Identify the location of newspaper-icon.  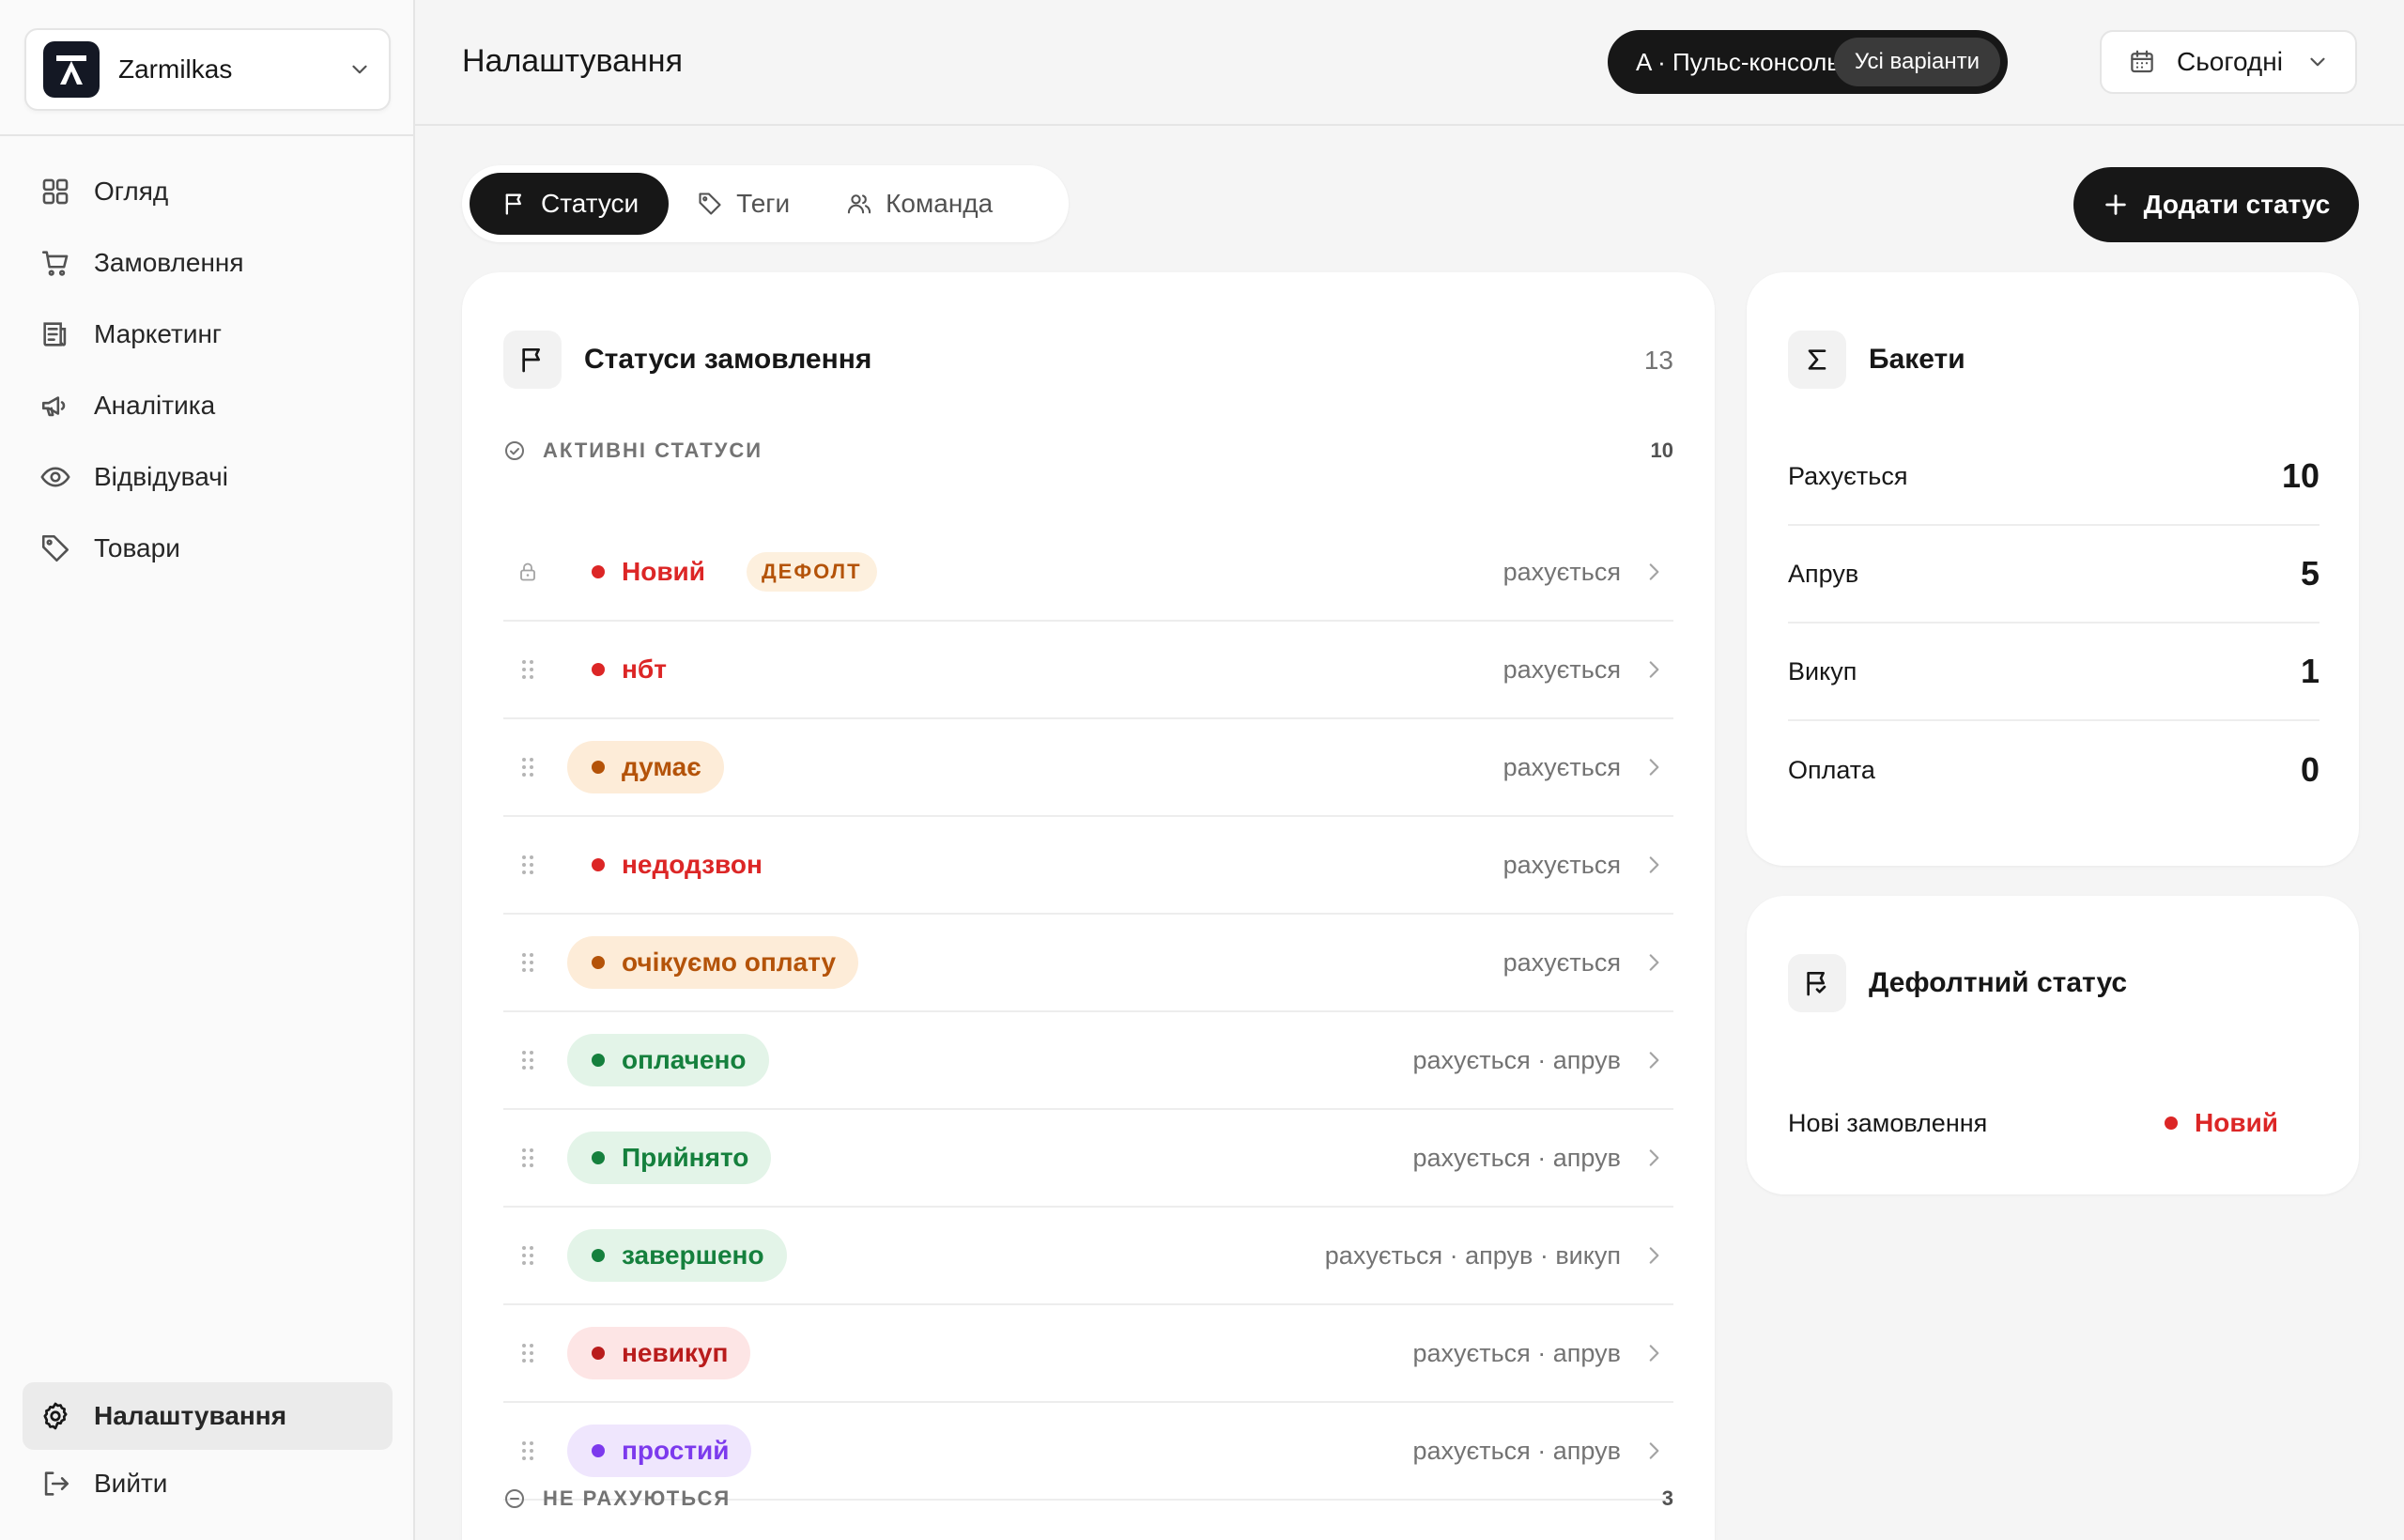
(55, 334).